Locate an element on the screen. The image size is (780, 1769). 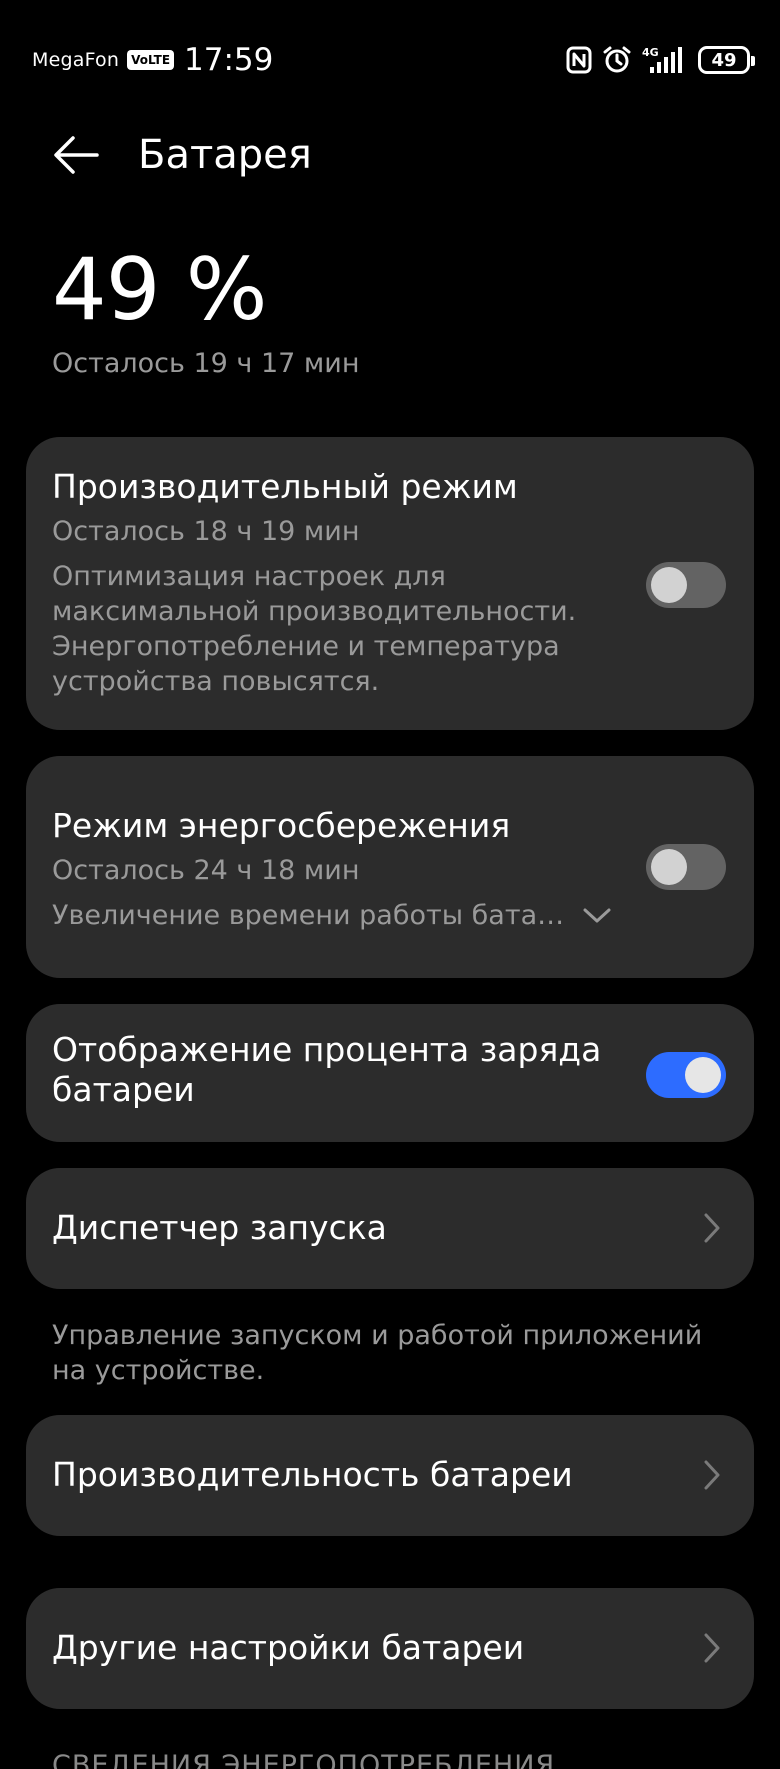
back-button is located at coordinates (76, 155).